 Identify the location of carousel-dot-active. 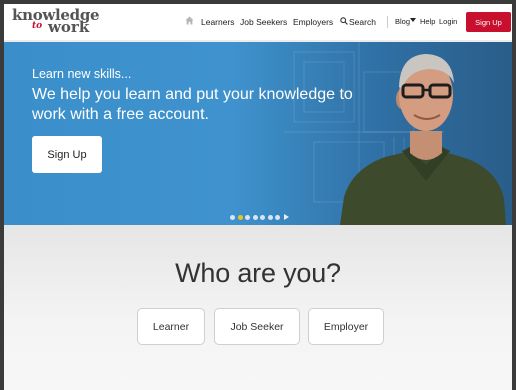
(240, 217).